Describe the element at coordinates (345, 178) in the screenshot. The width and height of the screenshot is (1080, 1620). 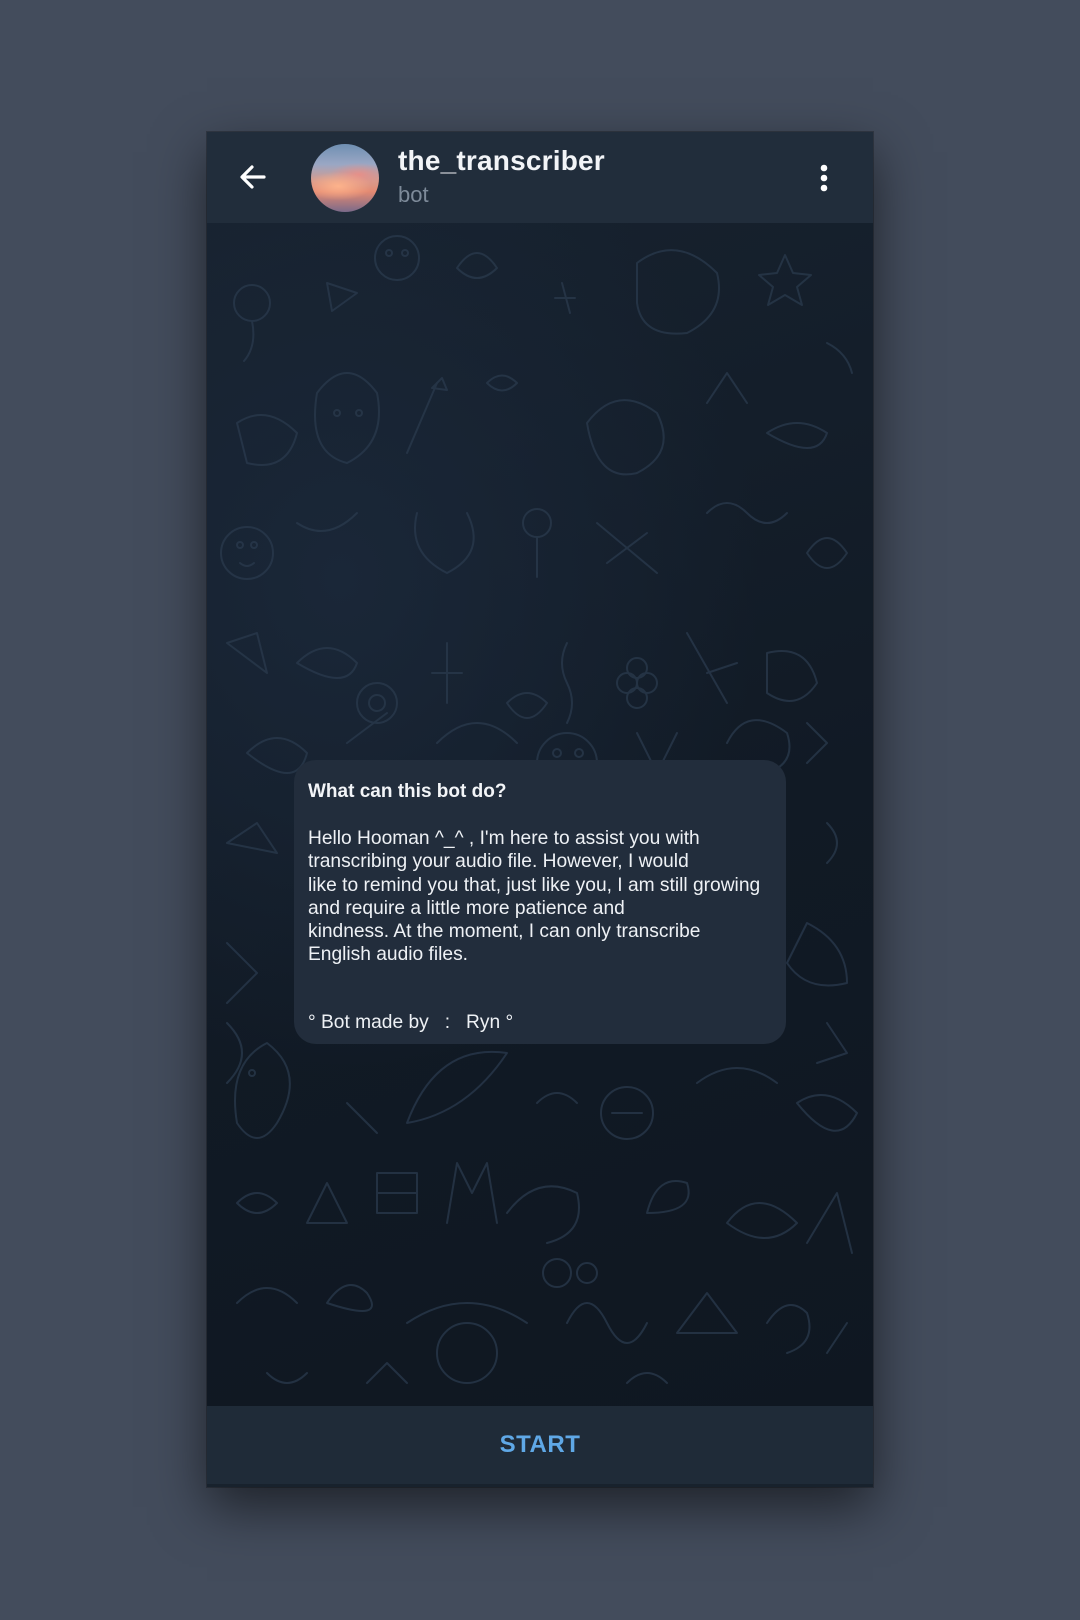
I see `avatar` at that location.